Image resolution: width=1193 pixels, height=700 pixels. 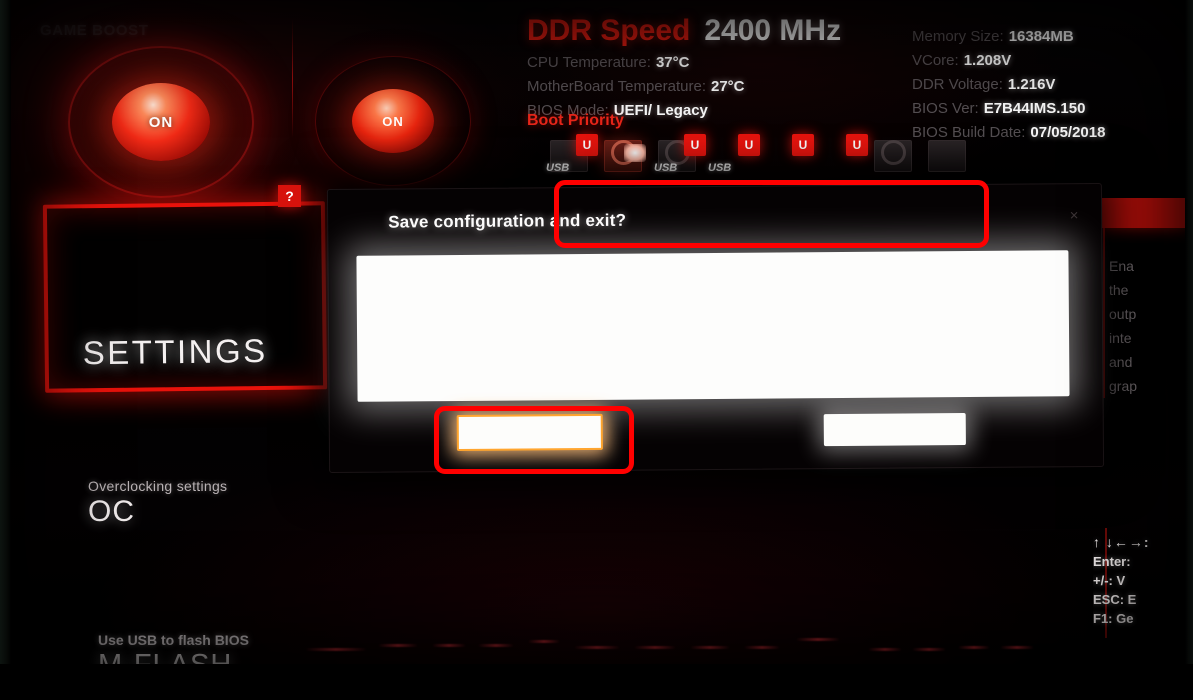 I want to click on boot-priority-list: U USB U USB U USB U U, so click(x=759, y=153).